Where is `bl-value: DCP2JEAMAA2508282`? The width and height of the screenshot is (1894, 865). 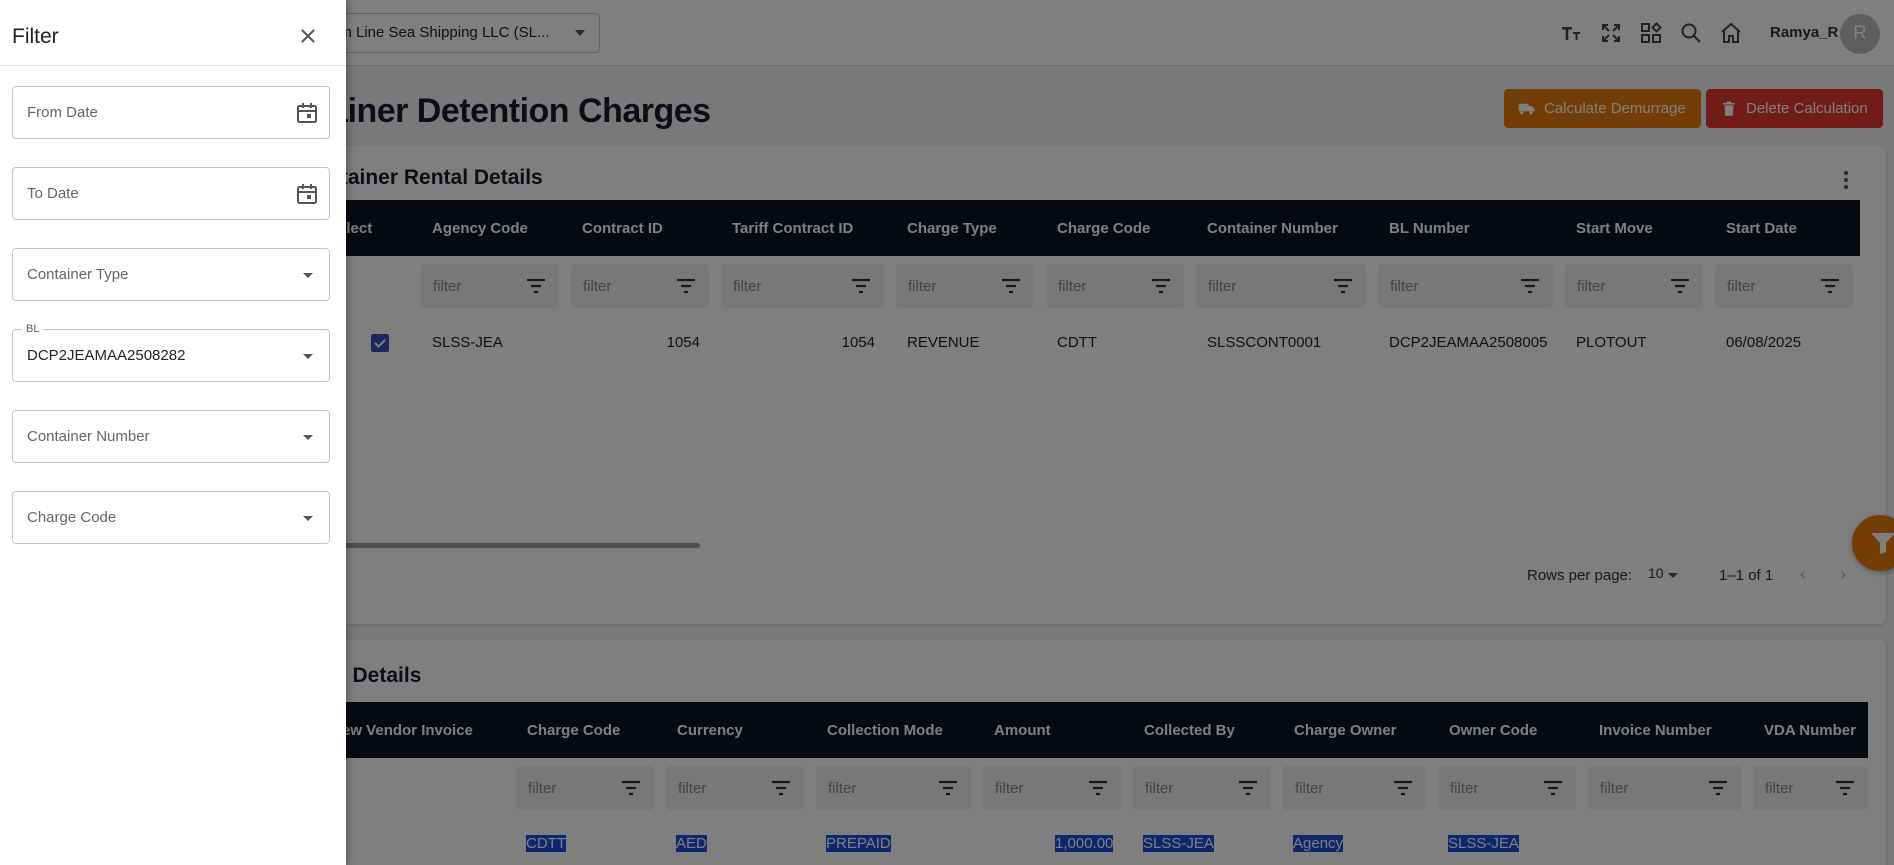
bl-value: DCP2JEAMAA2508282 is located at coordinates (106, 355).